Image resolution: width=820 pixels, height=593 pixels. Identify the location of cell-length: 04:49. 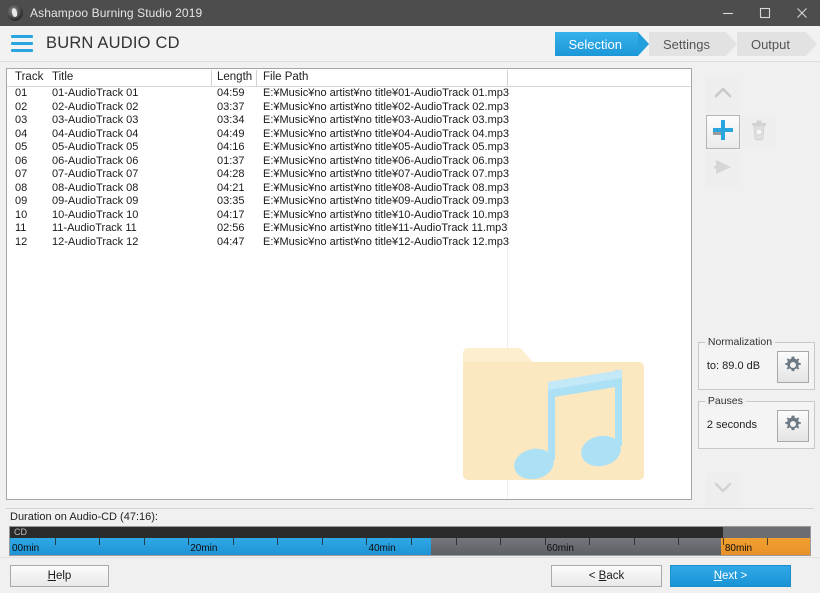
(231, 133).